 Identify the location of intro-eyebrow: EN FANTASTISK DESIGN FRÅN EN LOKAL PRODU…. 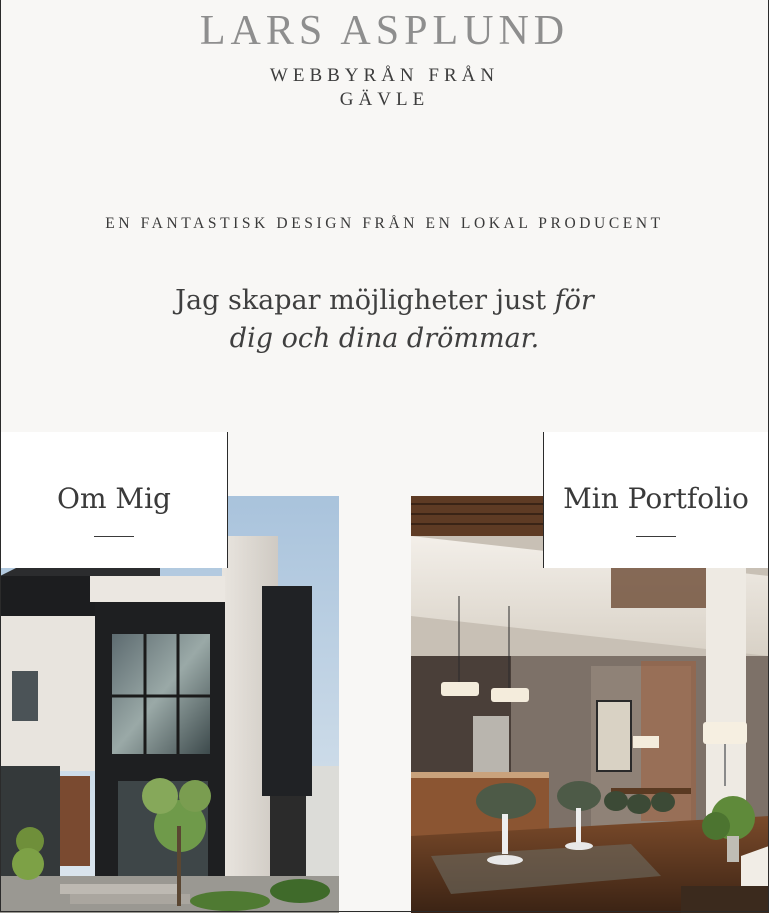
(384, 223).